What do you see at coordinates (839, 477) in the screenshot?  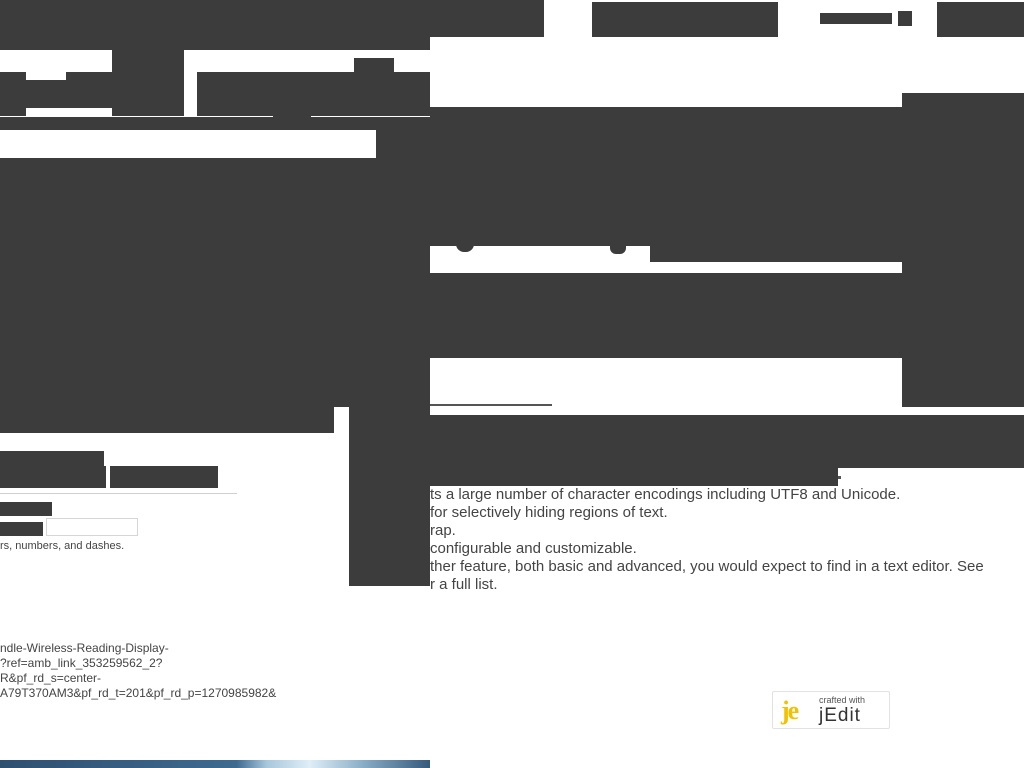 I see `period-dot` at bounding box center [839, 477].